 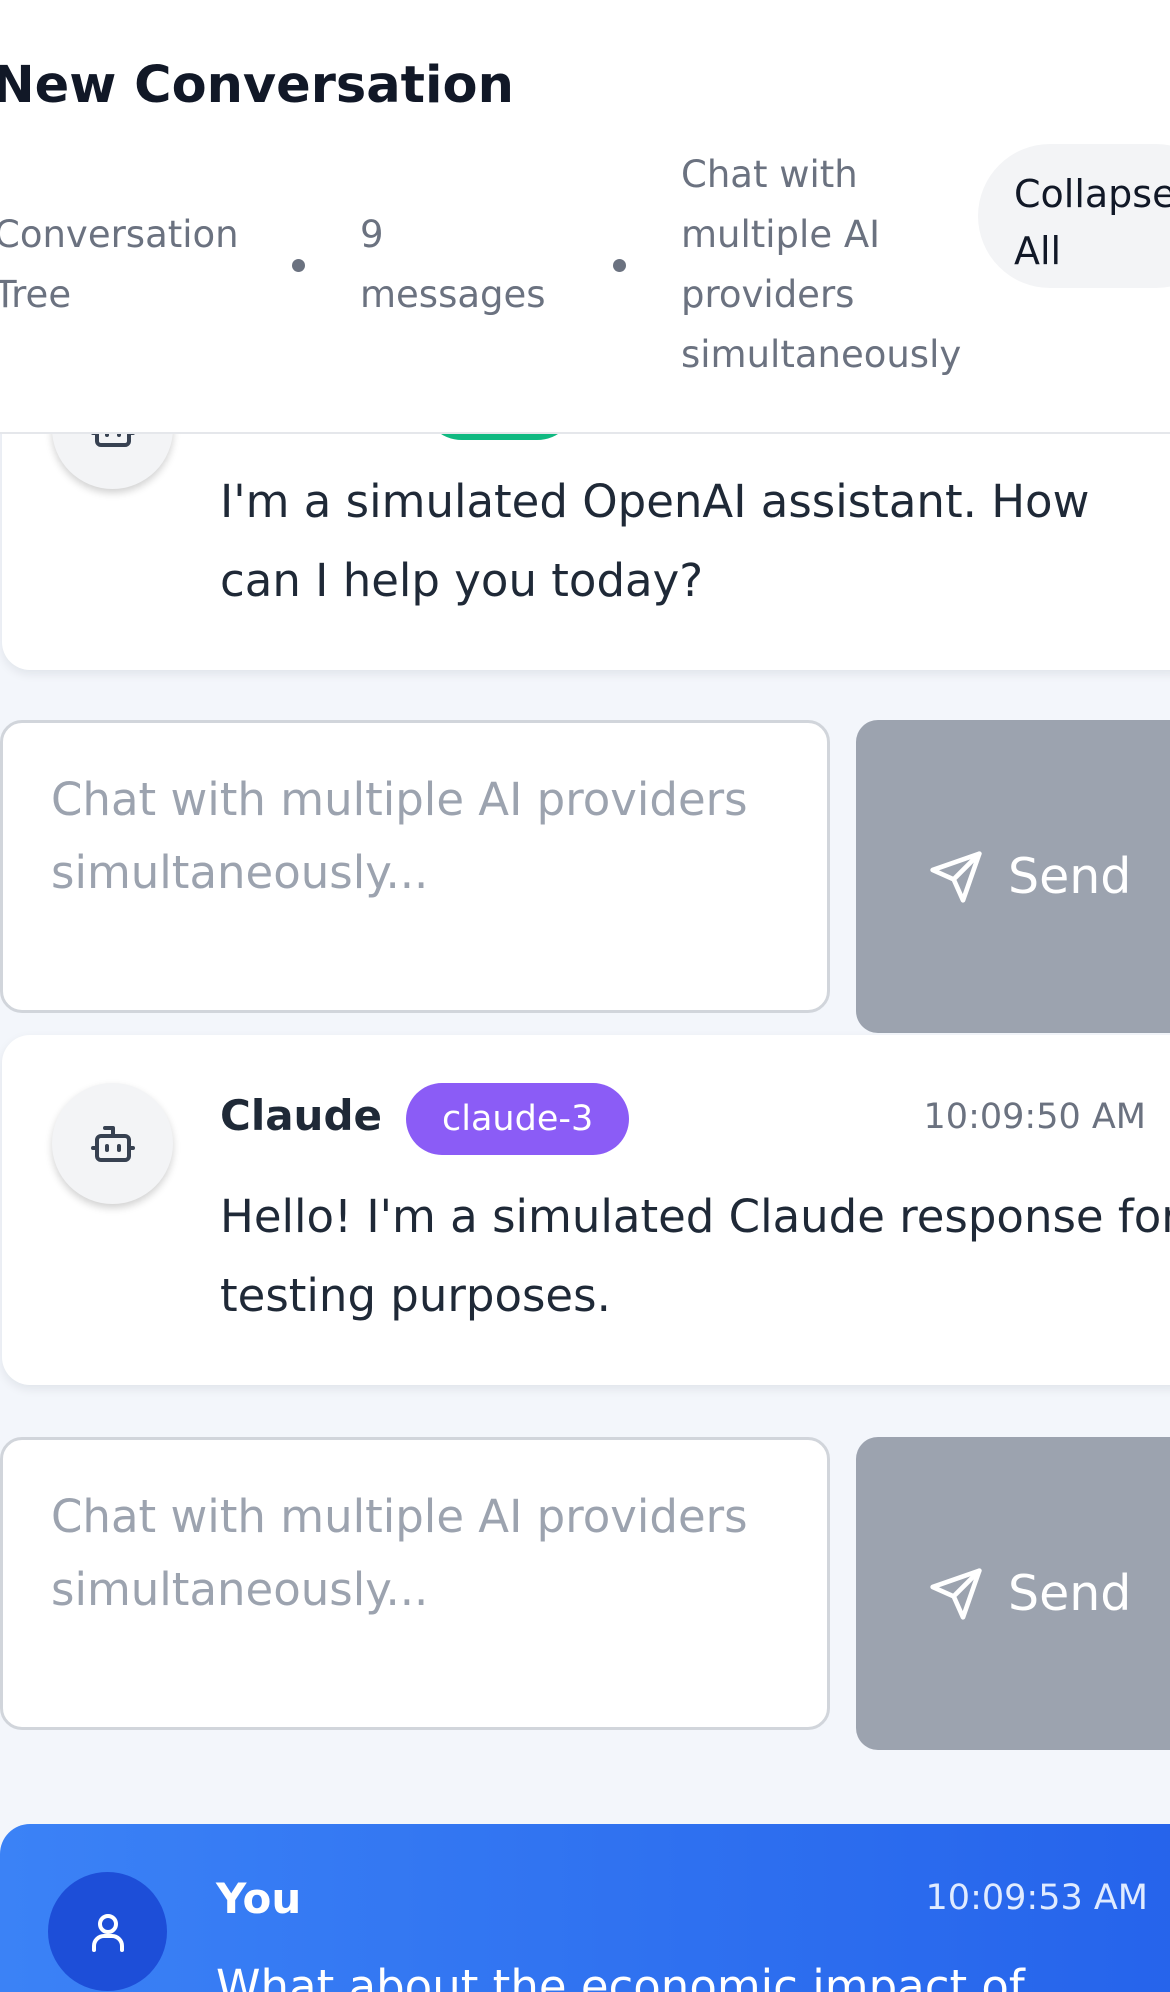 I want to click on message-timestamp: 10:09:50 AM, so click(x=1034, y=1117).